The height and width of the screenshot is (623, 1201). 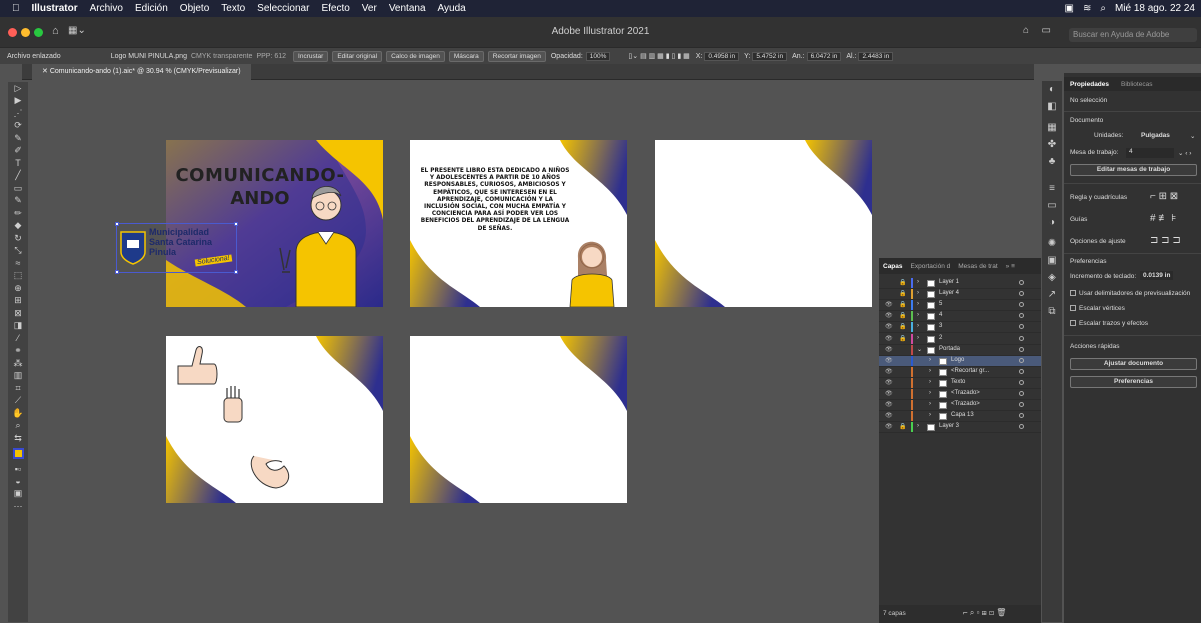 What do you see at coordinates (18, 201) in the screenshot?
I see `paintbrush-tool-icon: ✎` at bounding box center [18, 201].